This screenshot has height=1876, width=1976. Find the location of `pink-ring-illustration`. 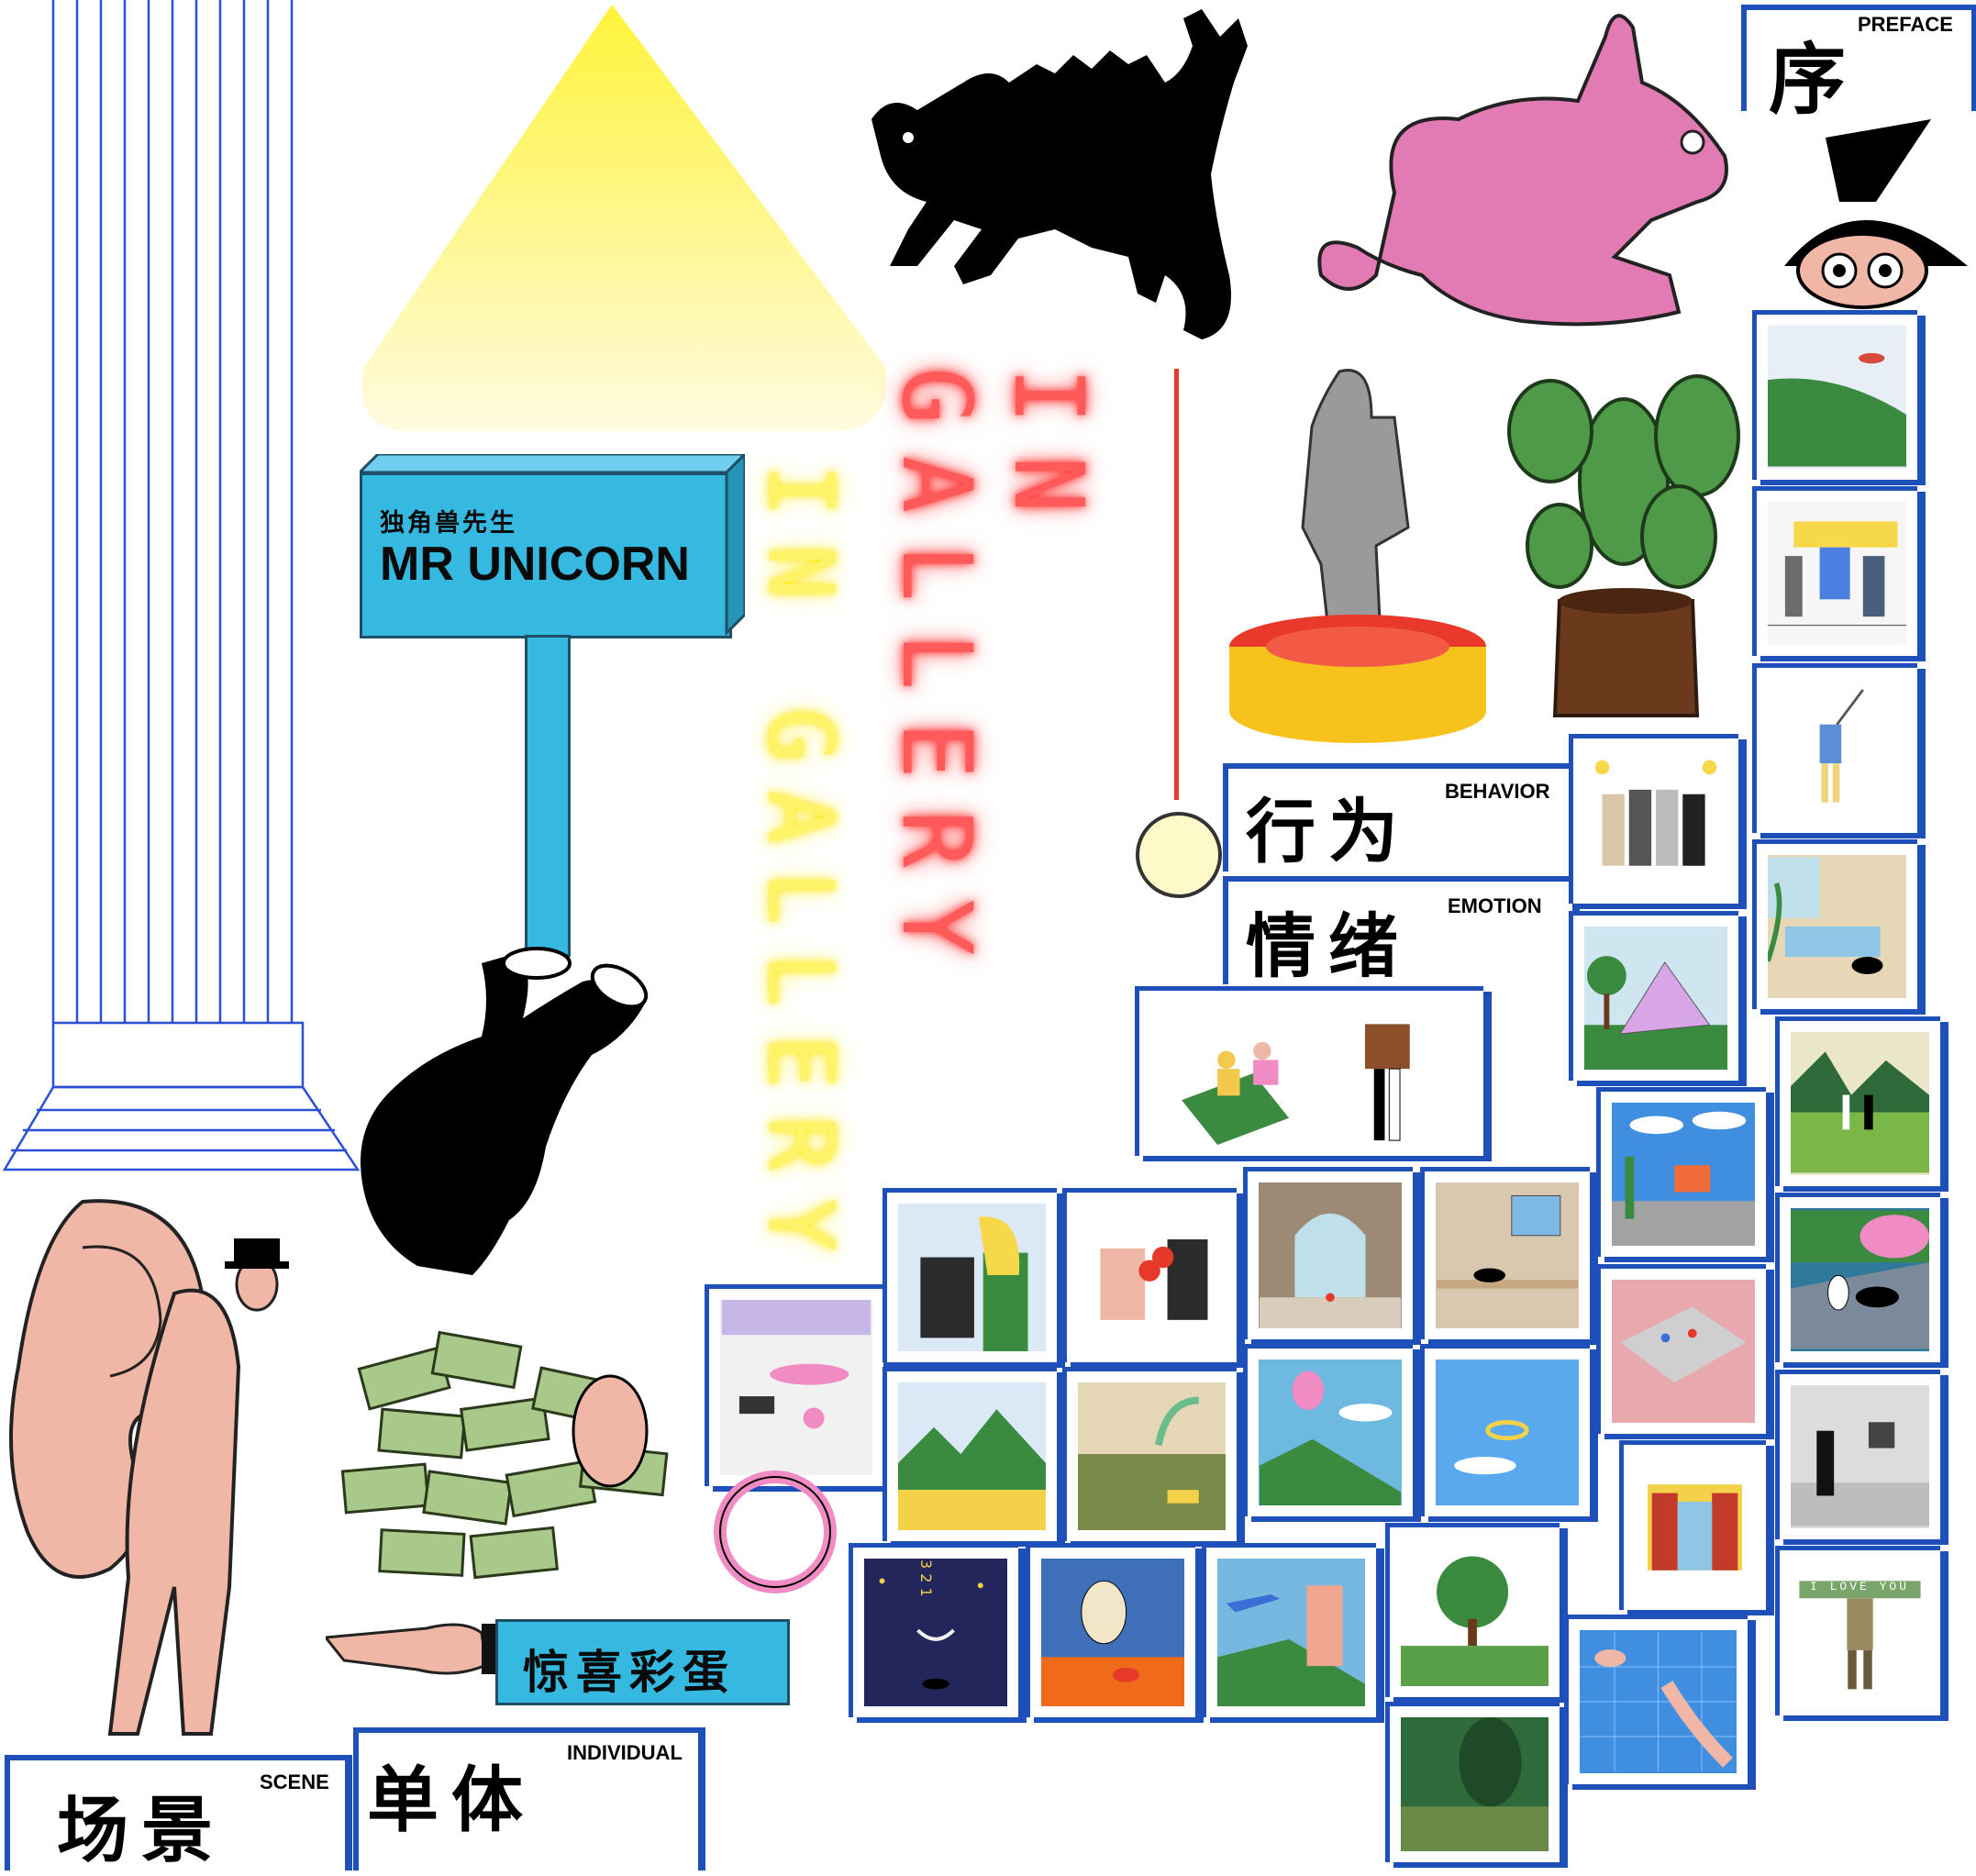

pink-ring-illustration is located at coordinates (775, 1532).